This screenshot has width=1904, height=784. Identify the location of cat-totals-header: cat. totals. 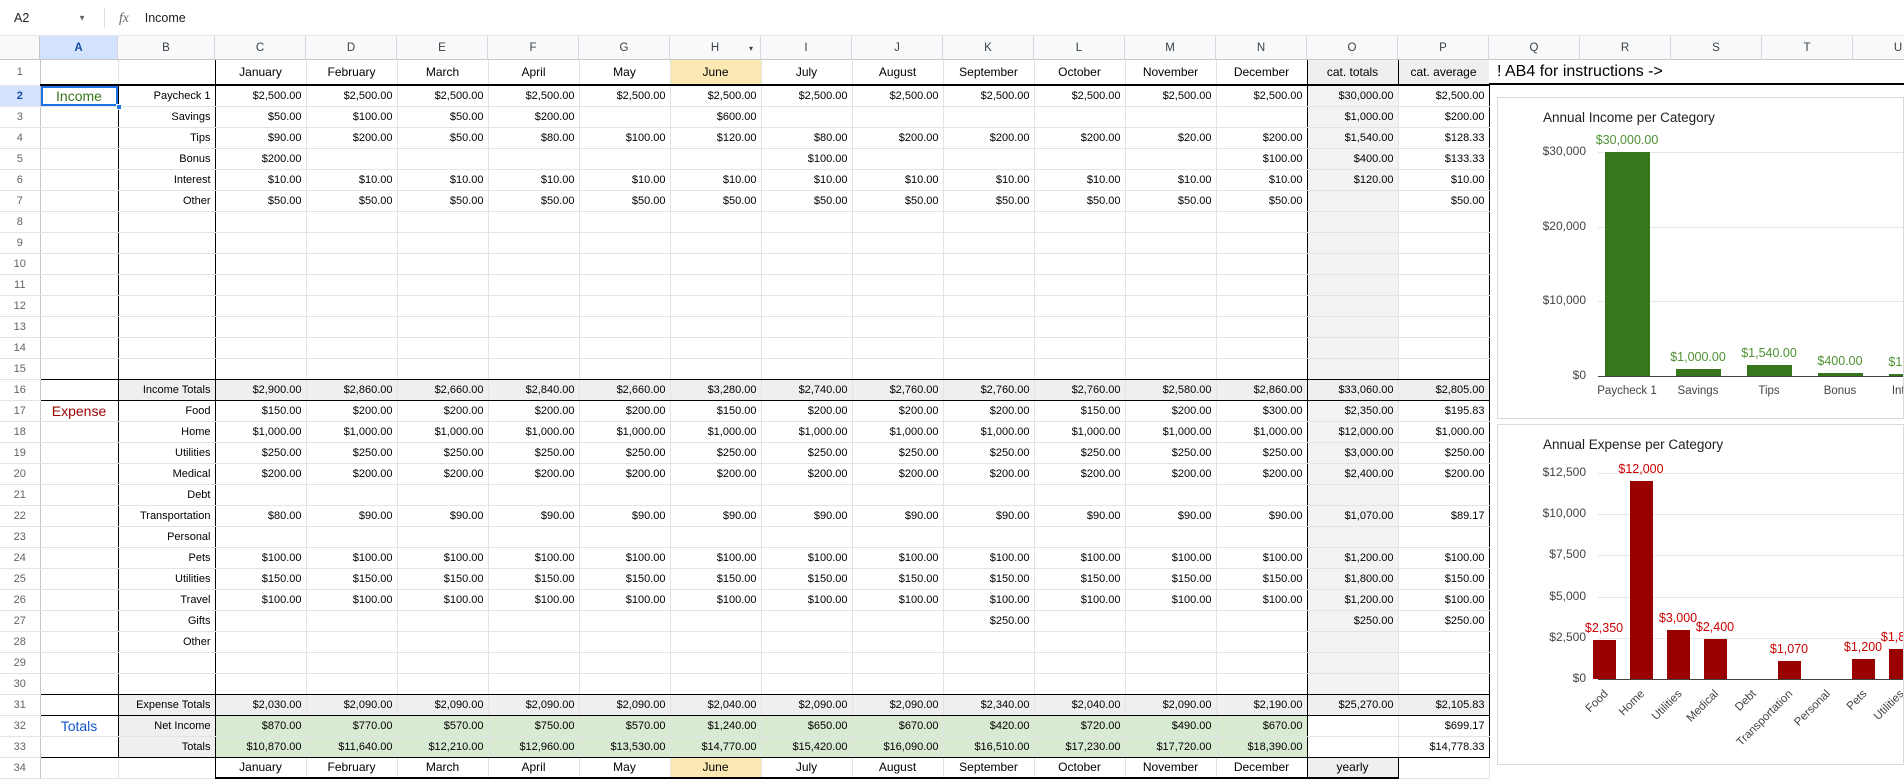
(1353, 73).